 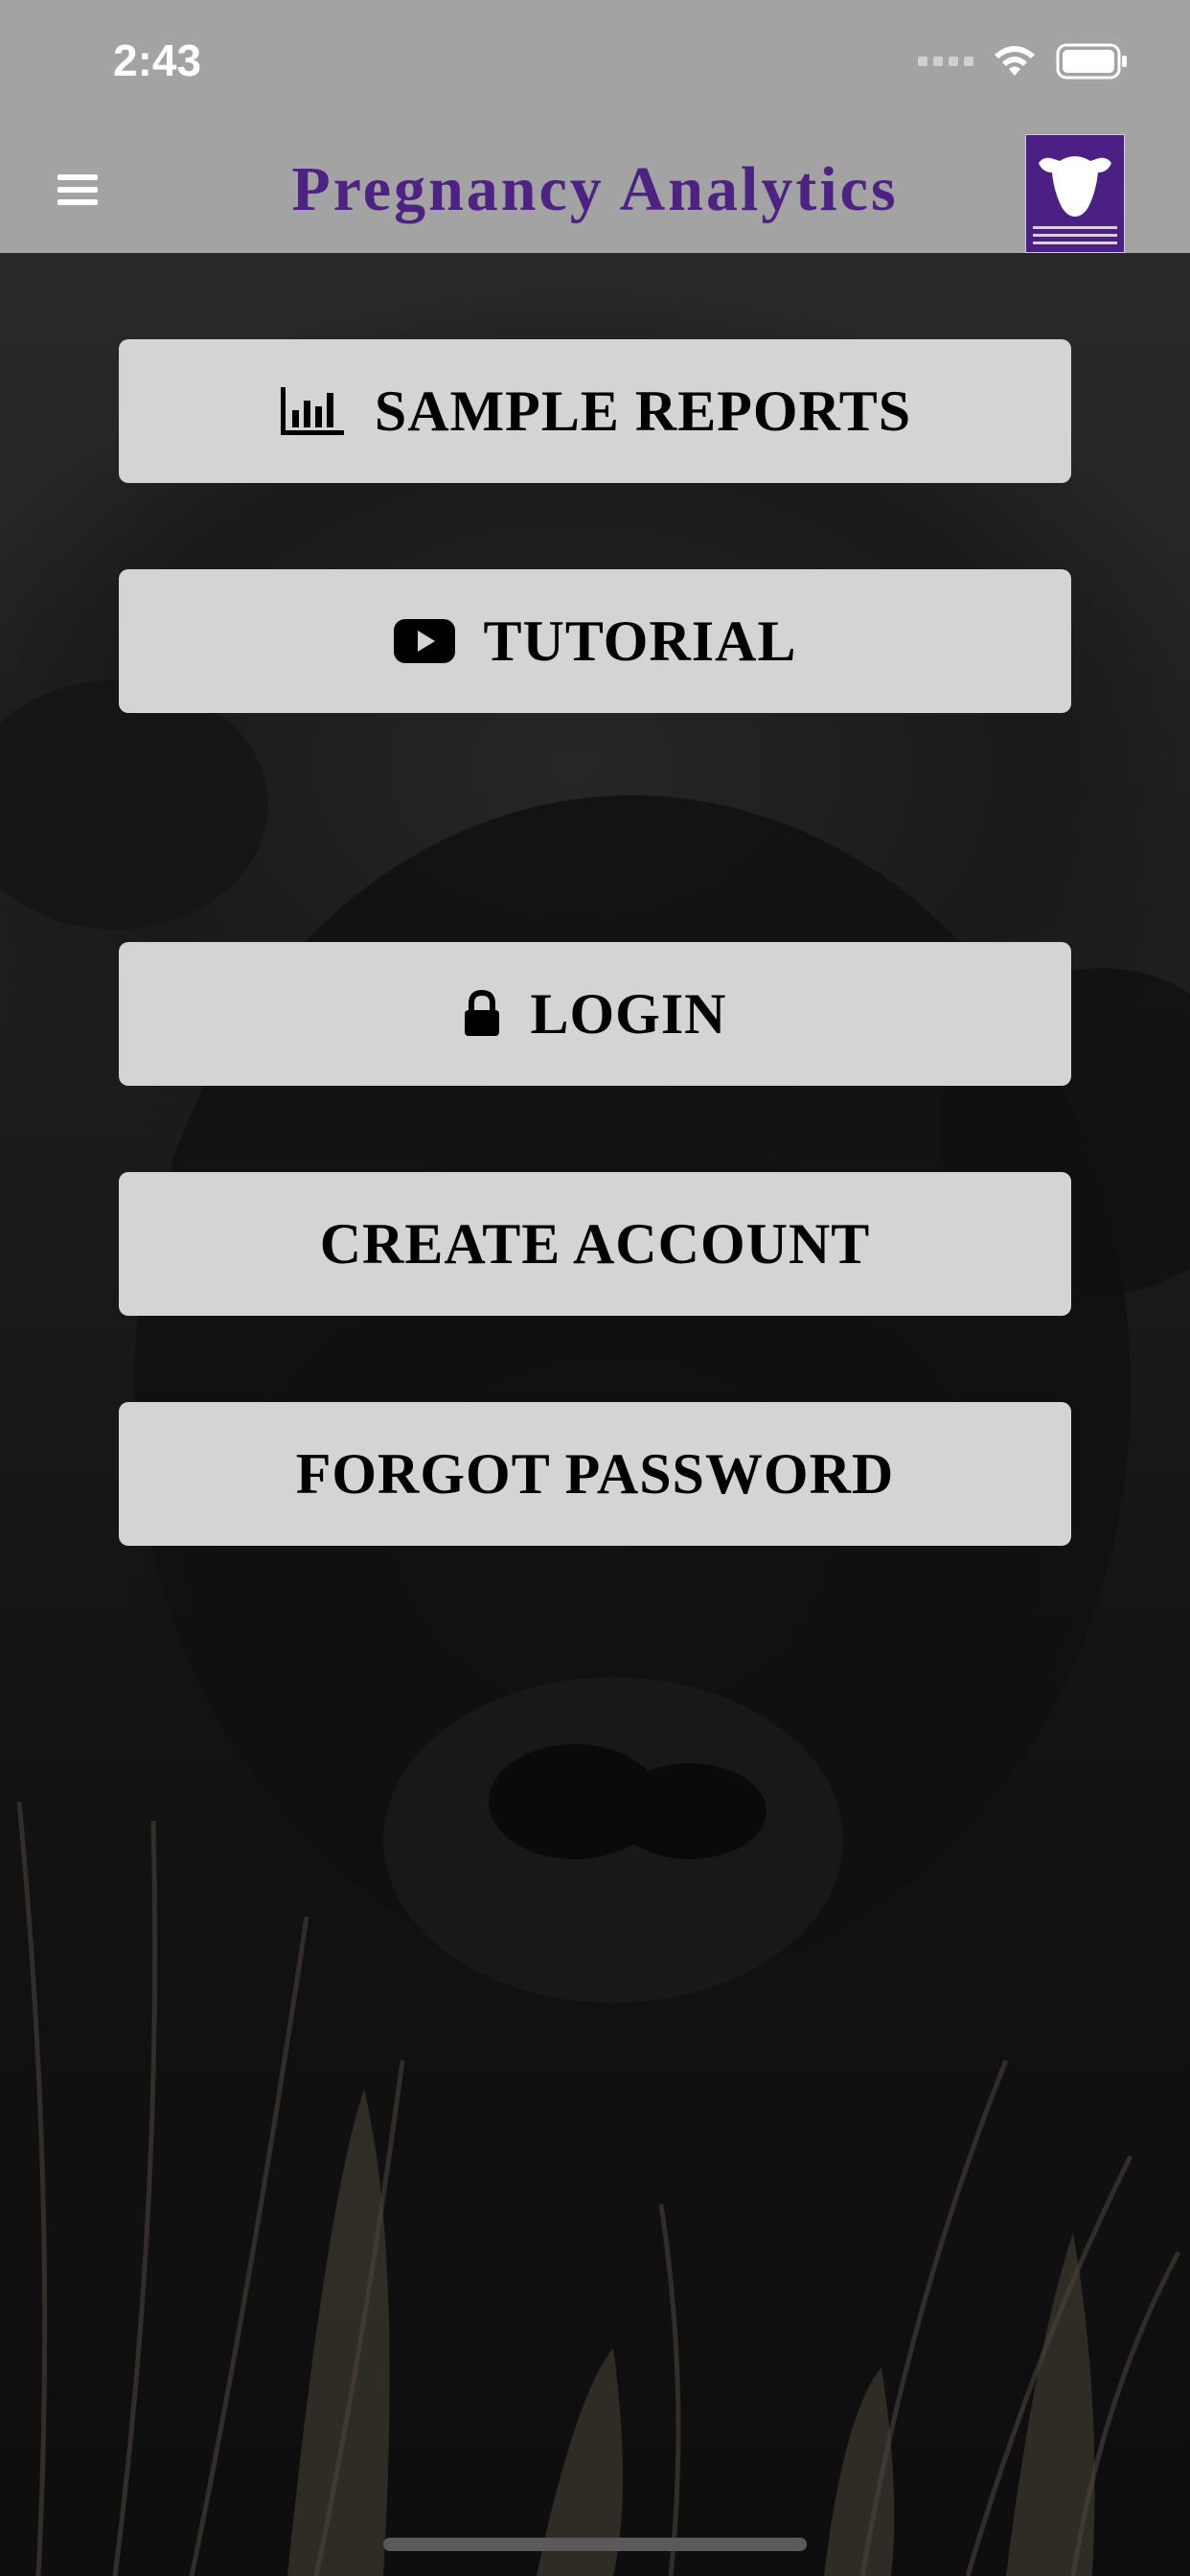 I want to click on status-icons, so click(x=1023, y=61).